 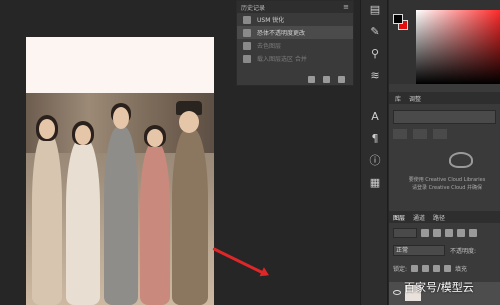 What do you see at coordinates (269, 46) in the screenshot?
I see `history-item-label: 去色图层` at bounding box center [269, 46].